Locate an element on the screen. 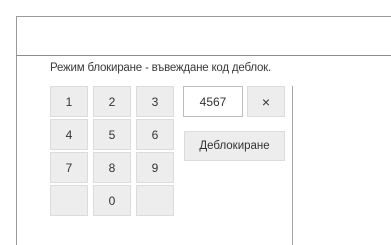 The width and height of the screenshot is (391, 245). side-divider is located at coordinates (292, 165).